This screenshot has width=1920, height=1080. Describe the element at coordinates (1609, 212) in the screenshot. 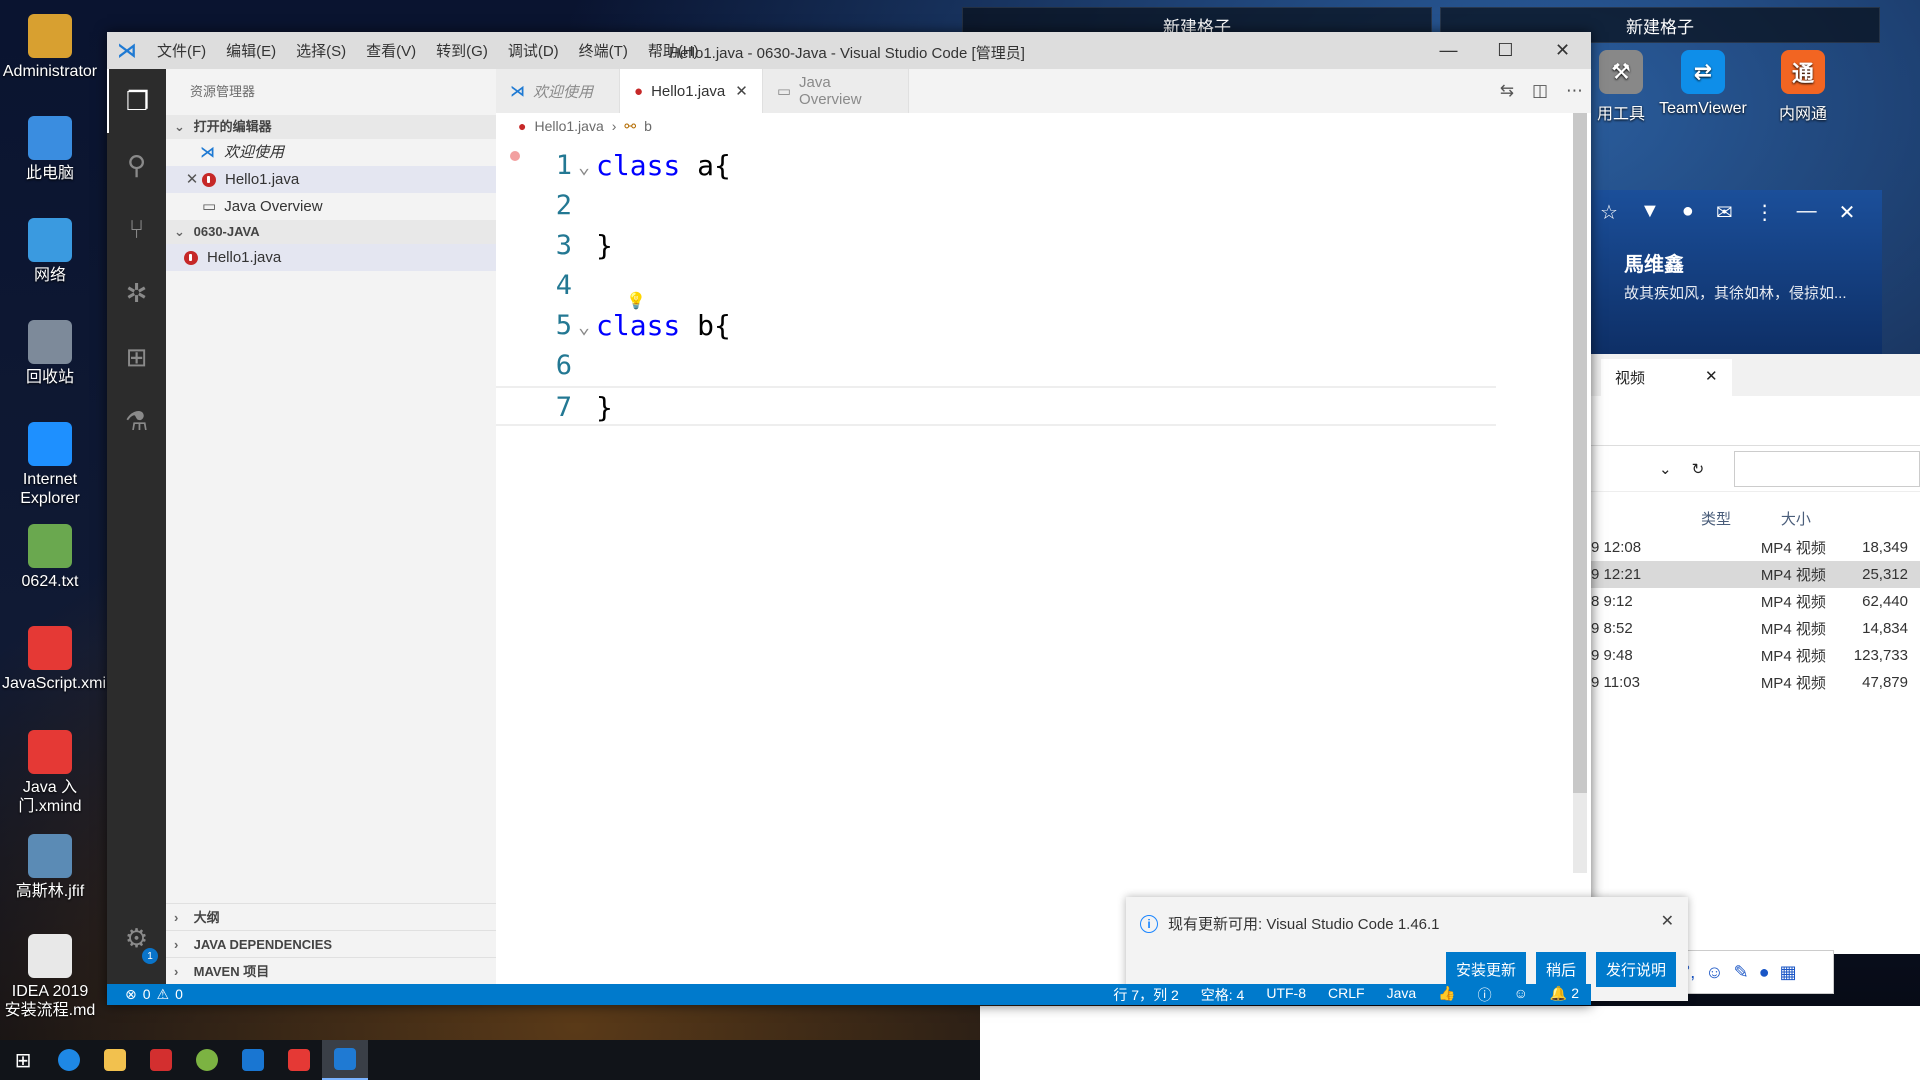

I see `star-icon: ☆` at that location.